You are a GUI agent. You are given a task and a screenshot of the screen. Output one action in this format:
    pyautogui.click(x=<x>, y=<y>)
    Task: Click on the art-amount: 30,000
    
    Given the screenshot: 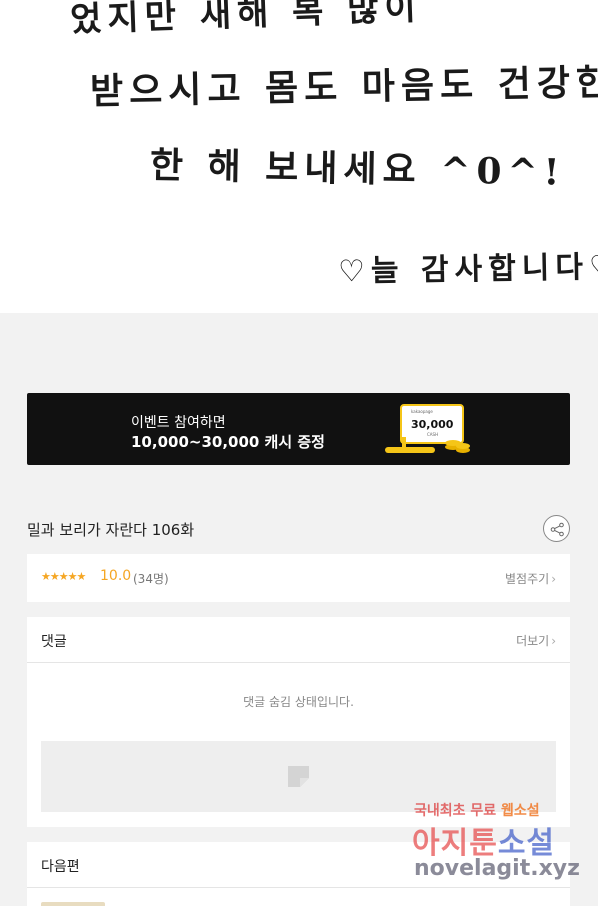 What is the action you would take?
    pyautogui.click(x=432, y=424)
    